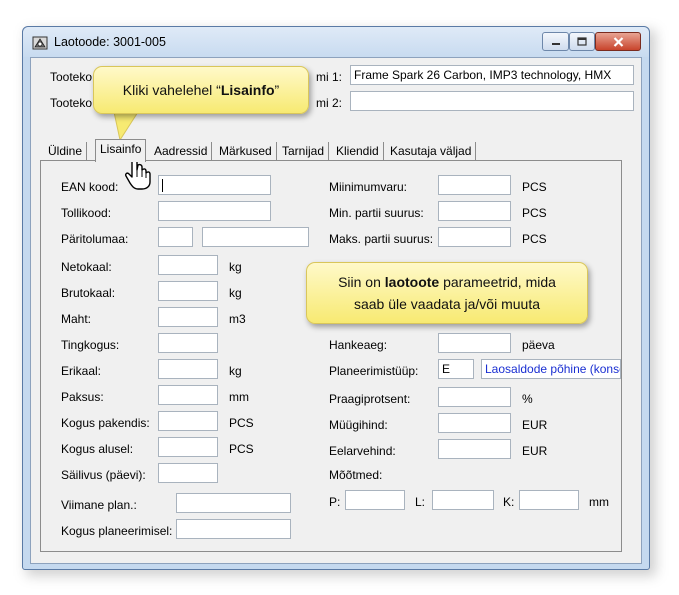 The image size is (679, 595). I want to click on minimize-icon, so click(555, 43).